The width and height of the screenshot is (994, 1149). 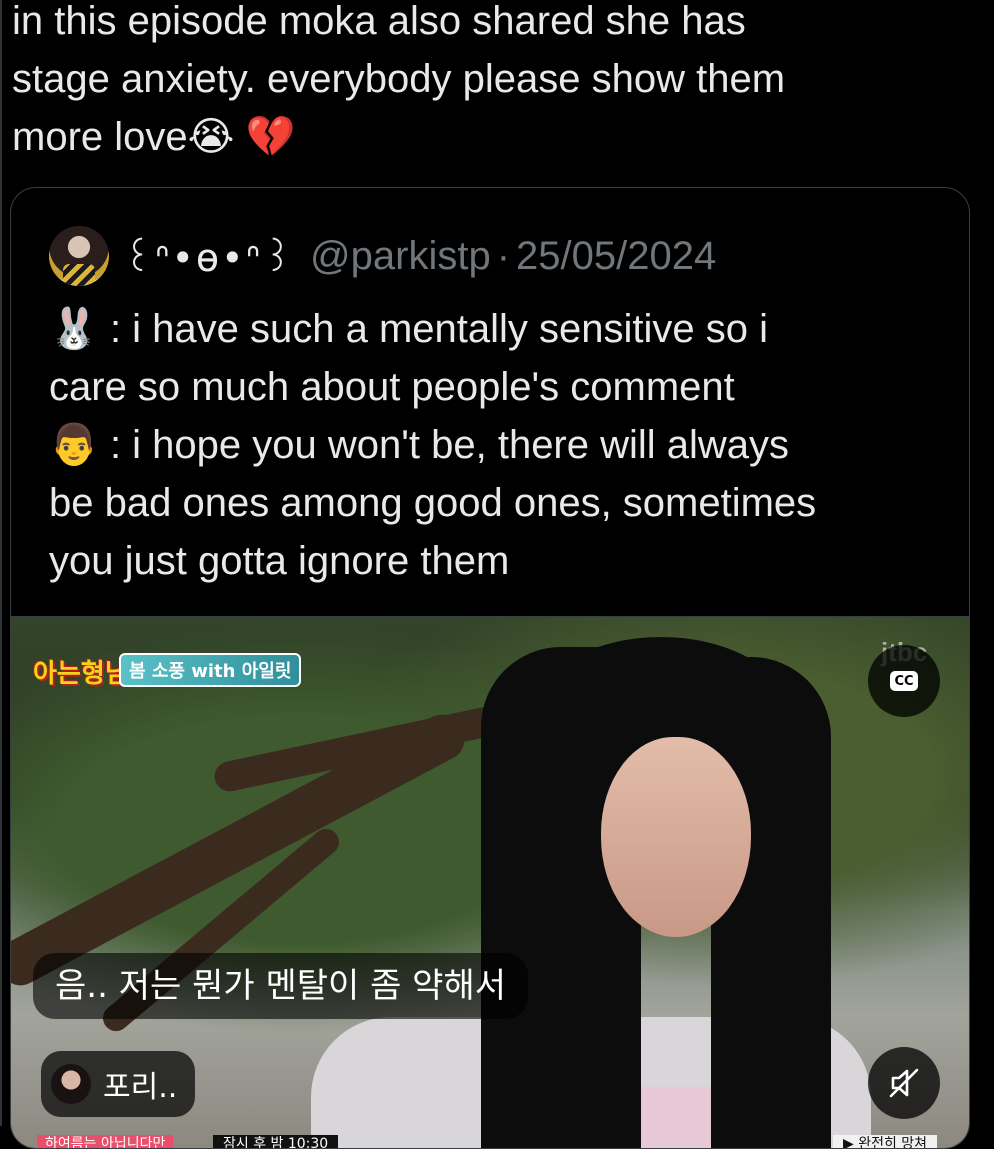 I want to click on quote-line-2: care so much about people's comment, so click(x=489, y=387).